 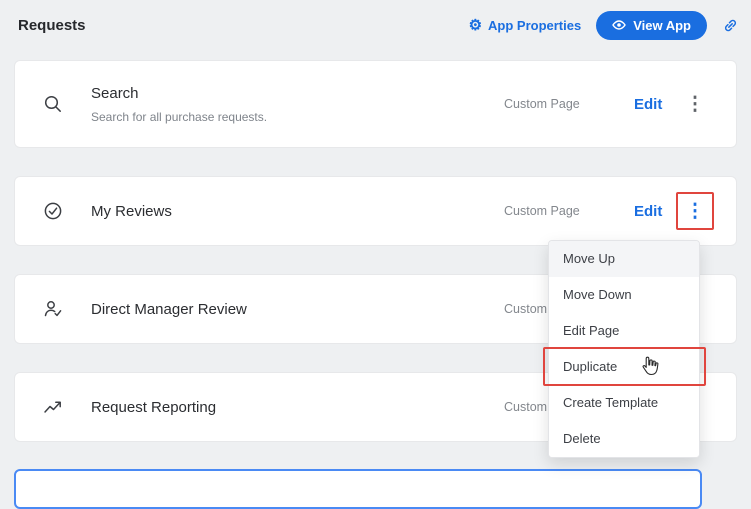 I want to click on row-title: Request Reporting, so click(x=154, y=407).